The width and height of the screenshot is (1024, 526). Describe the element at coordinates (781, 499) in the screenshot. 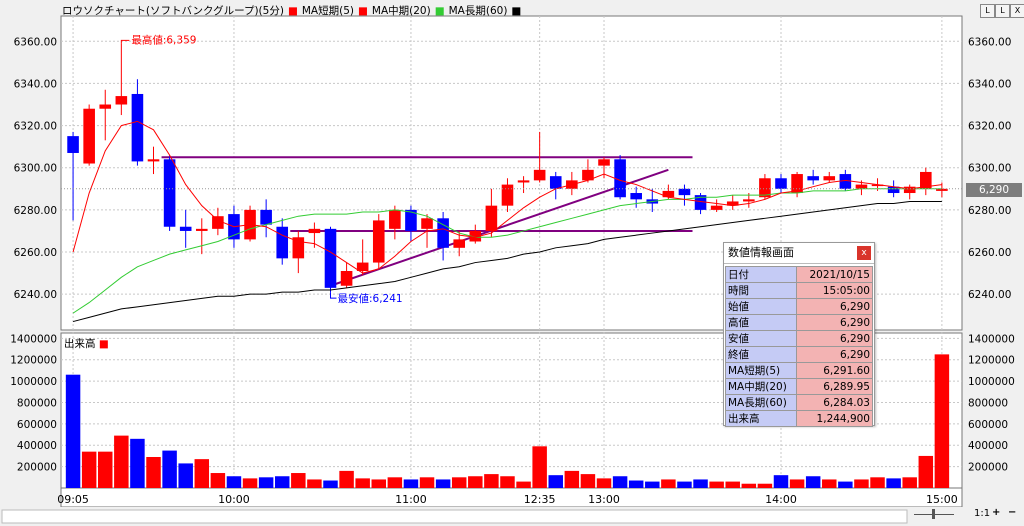

I see `x-tick-label: 14:00` at that location.